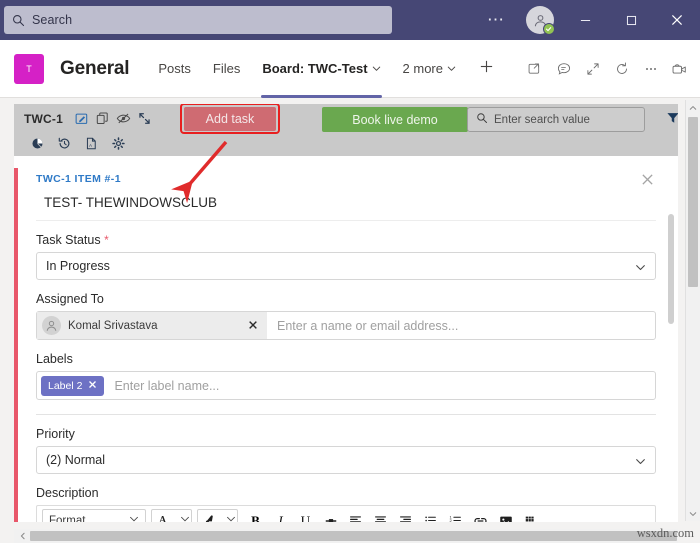 The image size is (700, 543). Describe the element at coordinates (505, 515) in the screenshot. I see `image-icon` at that location.